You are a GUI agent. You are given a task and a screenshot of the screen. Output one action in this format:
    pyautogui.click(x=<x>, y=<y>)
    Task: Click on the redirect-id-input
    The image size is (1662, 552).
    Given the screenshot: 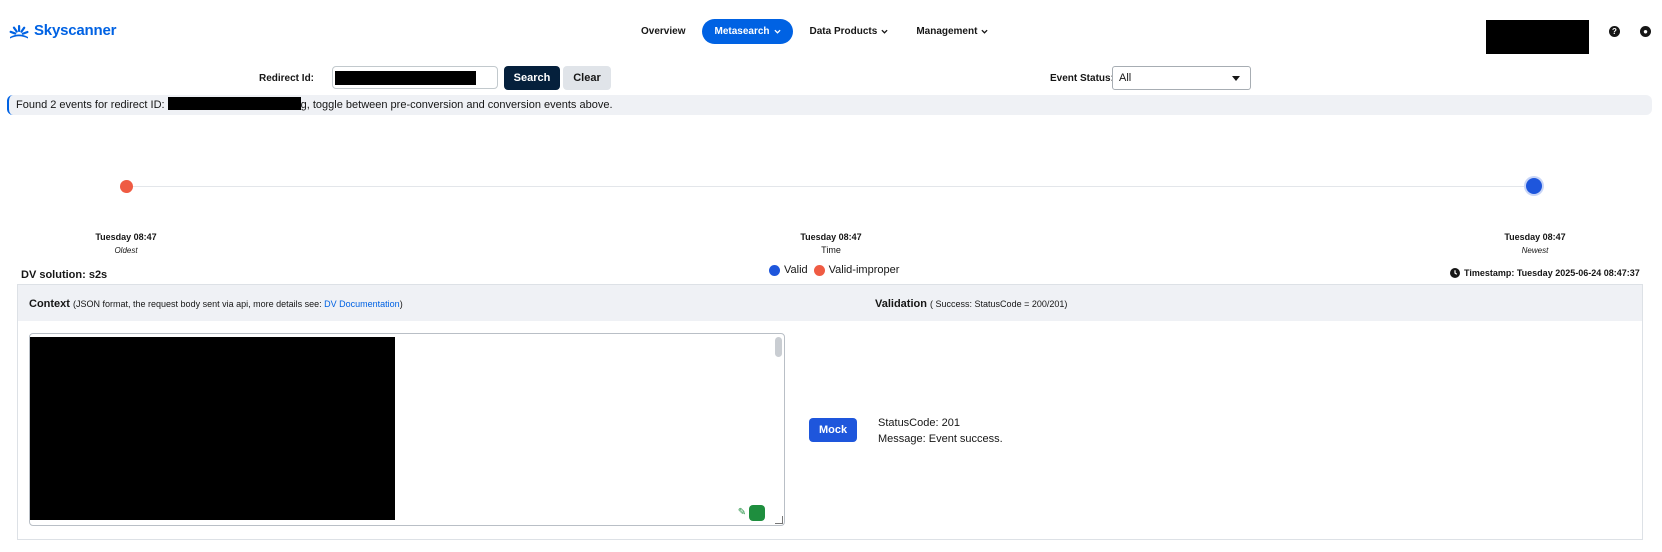 What is the action you would take?
    pyautogui.click(x=415, y=77)
    